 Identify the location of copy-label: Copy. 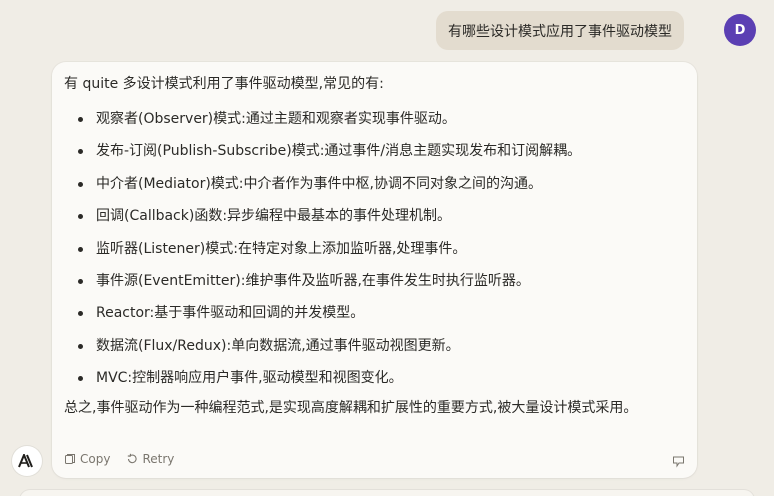
(95, 459).